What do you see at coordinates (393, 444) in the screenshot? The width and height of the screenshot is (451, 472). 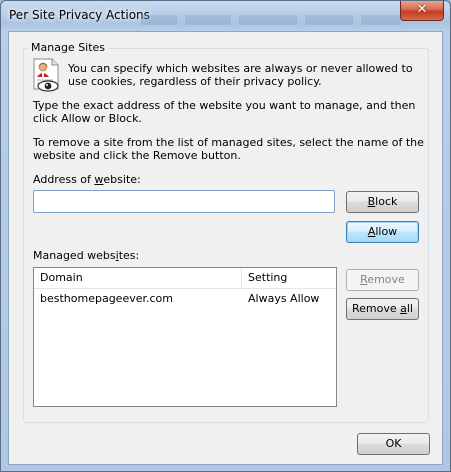 I see `ok-button: OK` at bounding box center [393, 444].